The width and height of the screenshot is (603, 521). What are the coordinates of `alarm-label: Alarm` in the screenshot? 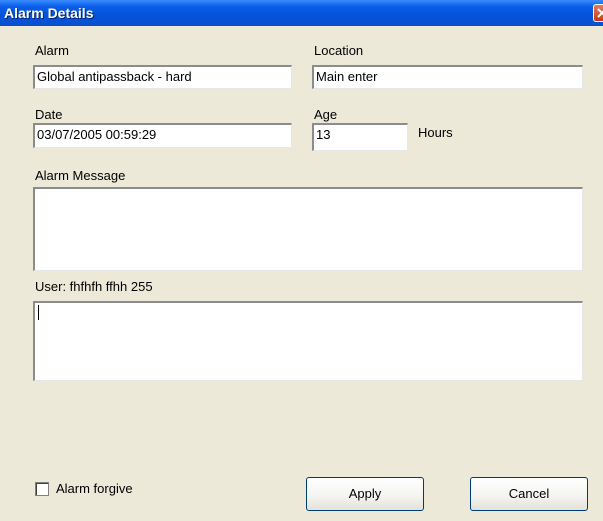 It's located at (52, 50).